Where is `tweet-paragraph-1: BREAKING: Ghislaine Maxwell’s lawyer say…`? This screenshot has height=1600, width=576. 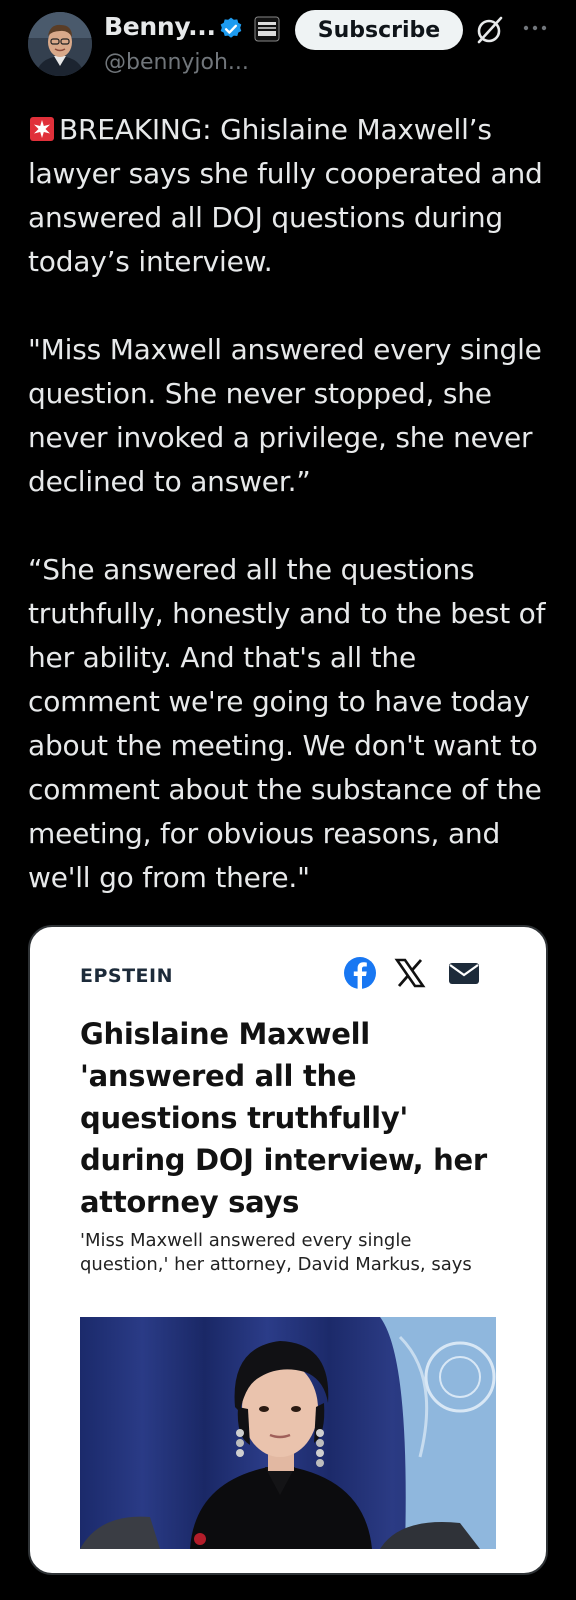 tweet-paragraph-1: BREAKING: Ghislaine Maxwell’s lawyer say… is located at coordinates (292, 196).